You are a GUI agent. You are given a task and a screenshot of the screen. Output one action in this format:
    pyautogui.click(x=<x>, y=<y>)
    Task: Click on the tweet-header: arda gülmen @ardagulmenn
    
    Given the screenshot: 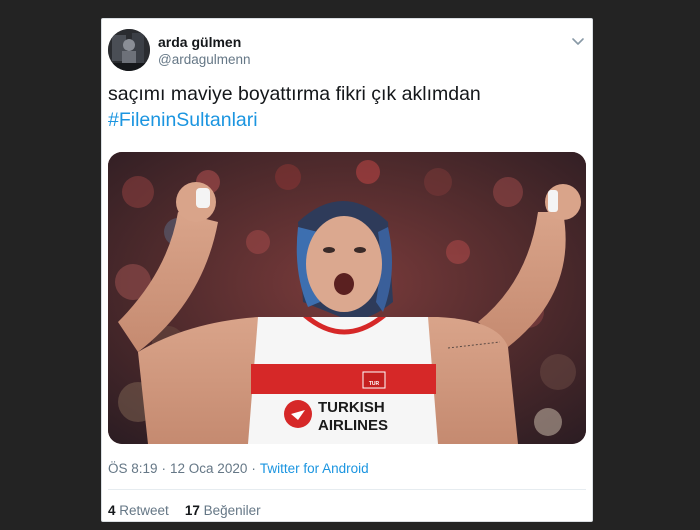 What is the action you would take?
    pyautogui.click(x=347, y=51)
    